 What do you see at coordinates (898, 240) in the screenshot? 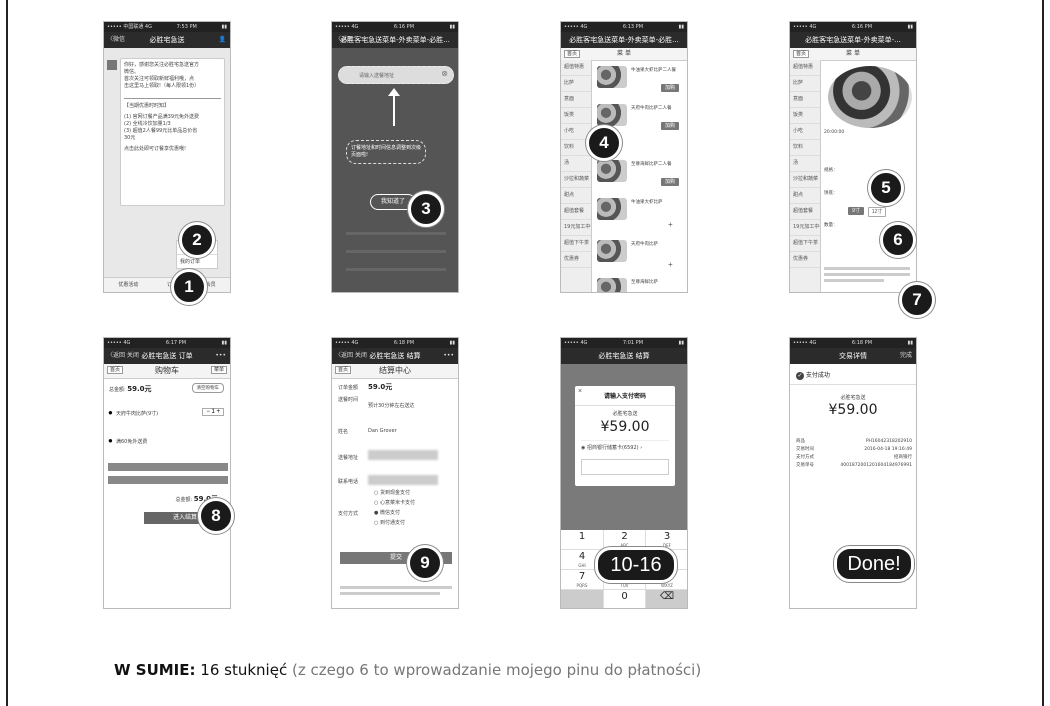
I see `step-badge-6: 6` at bounding box center [898, 240].